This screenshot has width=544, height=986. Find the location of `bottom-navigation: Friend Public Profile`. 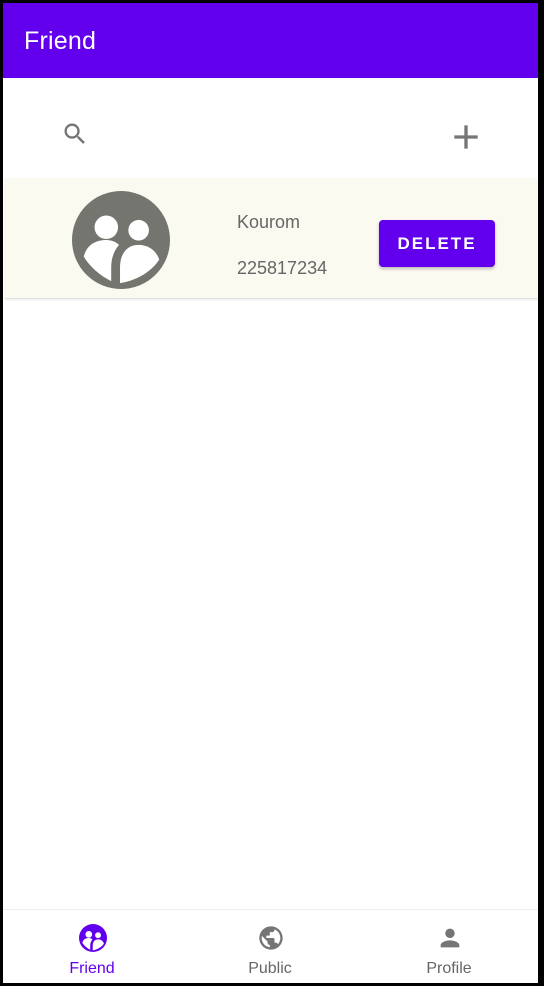

bottom-navigation: Friend Public Profile is located at coordinates (270, 946).